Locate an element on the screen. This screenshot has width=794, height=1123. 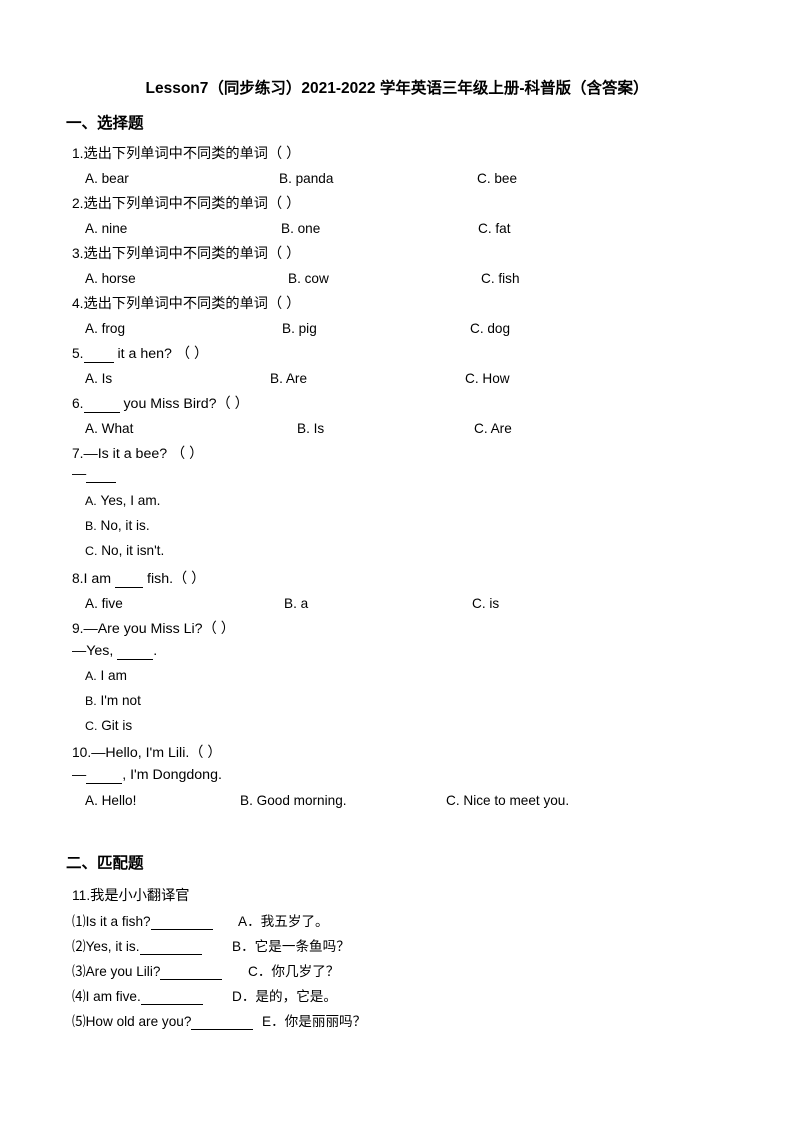
question-9-option-b: B. I'm not is located at coordinates (113, 700).